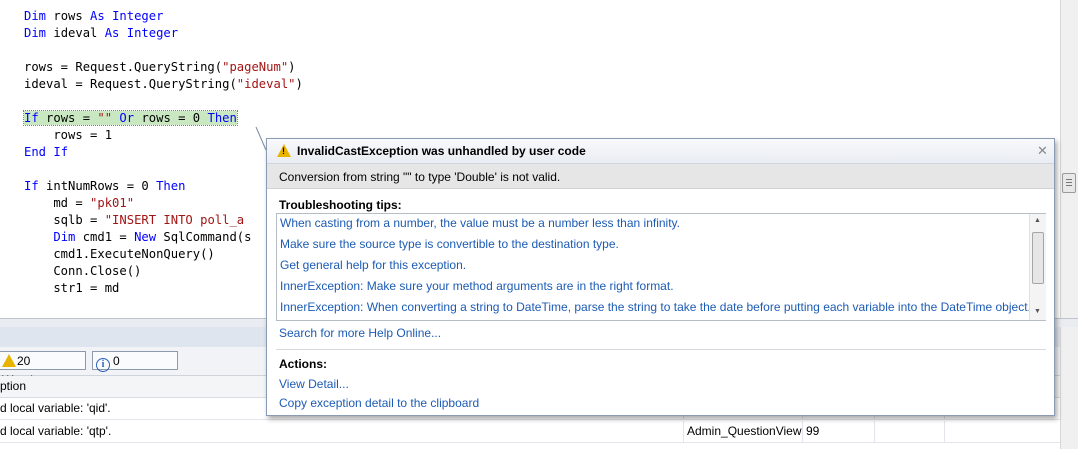  What do you see at coordinates (340, 205) in the screenshot?
I see `troubleshooting-tips-label: Troubleshooting tips:` at bounding box center [340, 205].